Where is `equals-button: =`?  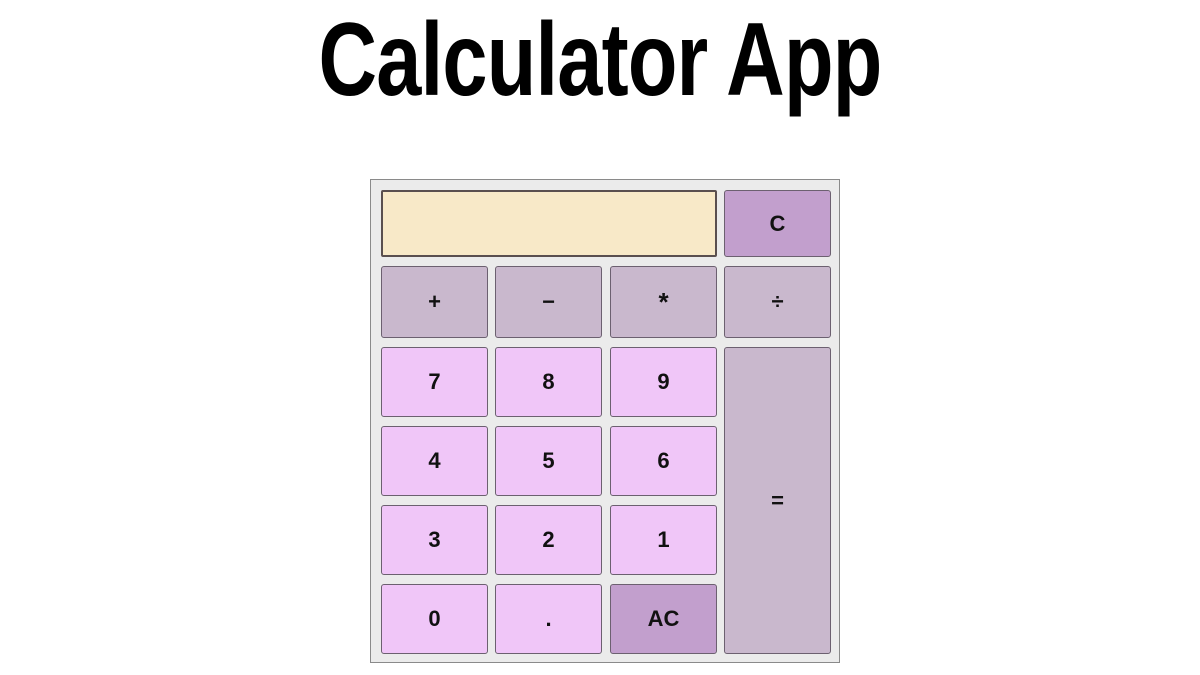 equals-button: = is located at coordinates (777, 500).